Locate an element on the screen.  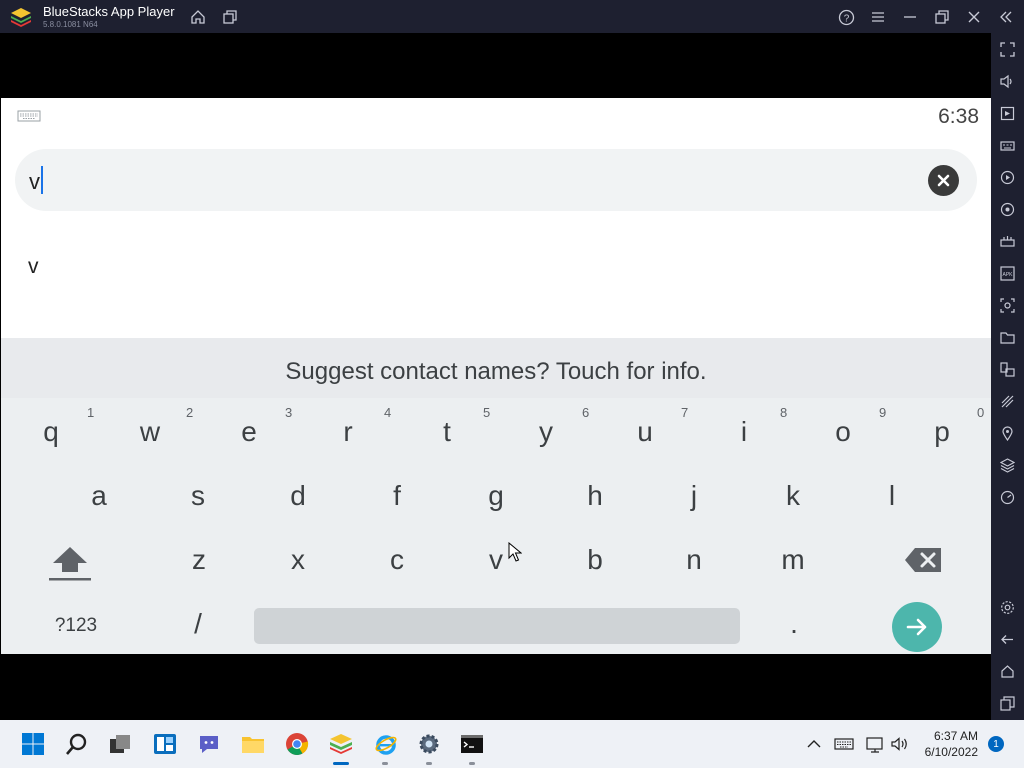
shift-key is located at coordinates (70, 564).